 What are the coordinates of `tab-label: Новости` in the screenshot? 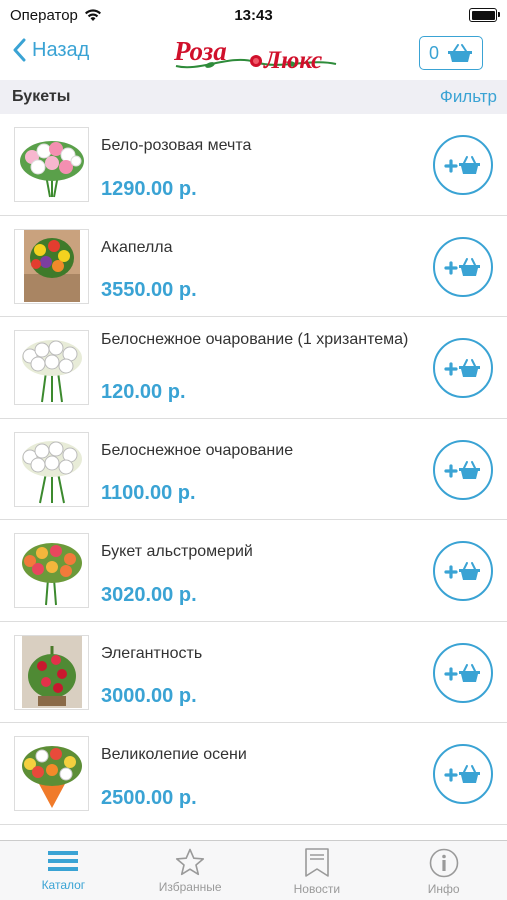 It's located at (317, 889).